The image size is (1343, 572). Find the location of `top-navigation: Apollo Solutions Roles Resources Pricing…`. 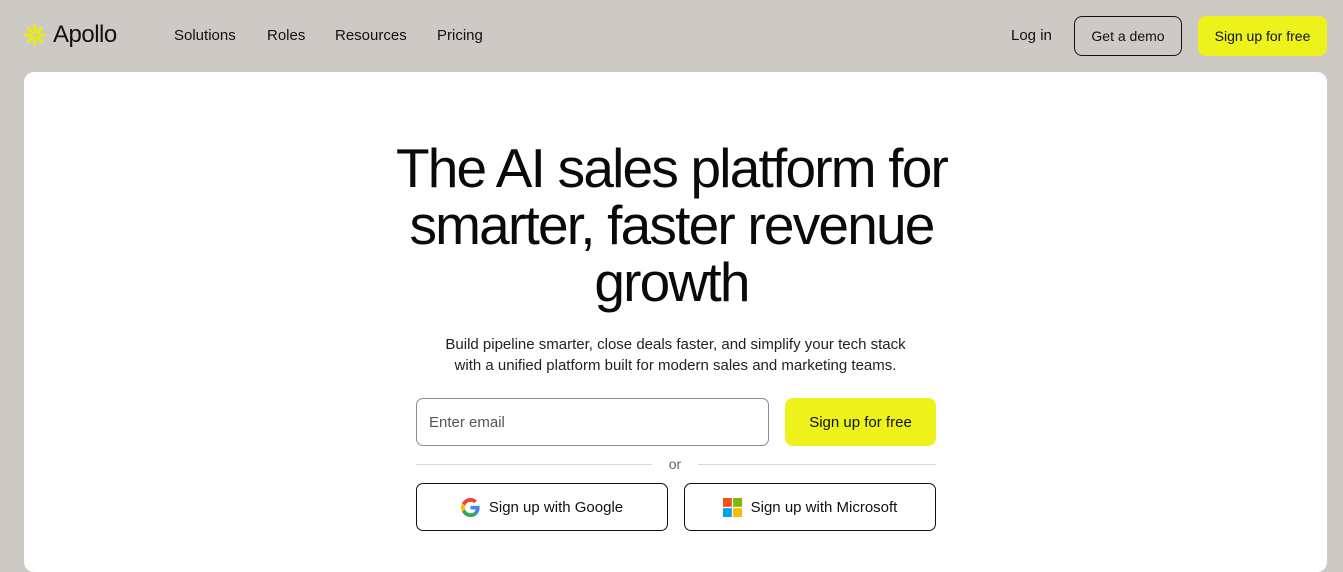

top-navigation: Apollo Solutions Roles Resources Pricing… is located at coordinates (671, 36).